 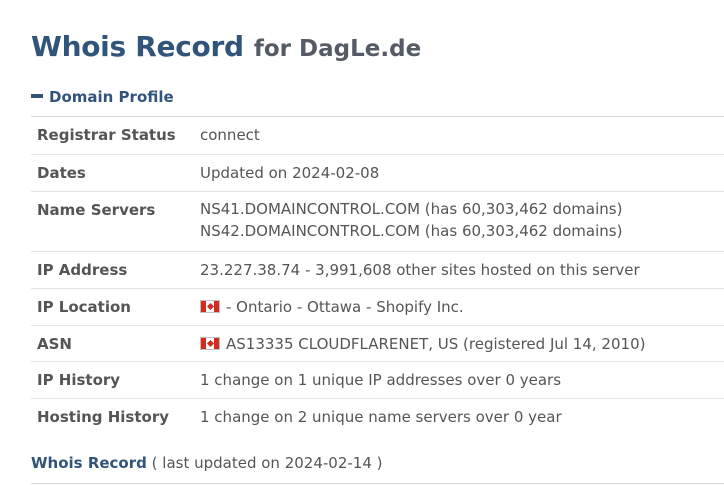 What do you see at coordinates (377, 136) in the screenshot?
I see `table-row-registrar-status: Registrar Status connect` at bounding box center [377, 136].